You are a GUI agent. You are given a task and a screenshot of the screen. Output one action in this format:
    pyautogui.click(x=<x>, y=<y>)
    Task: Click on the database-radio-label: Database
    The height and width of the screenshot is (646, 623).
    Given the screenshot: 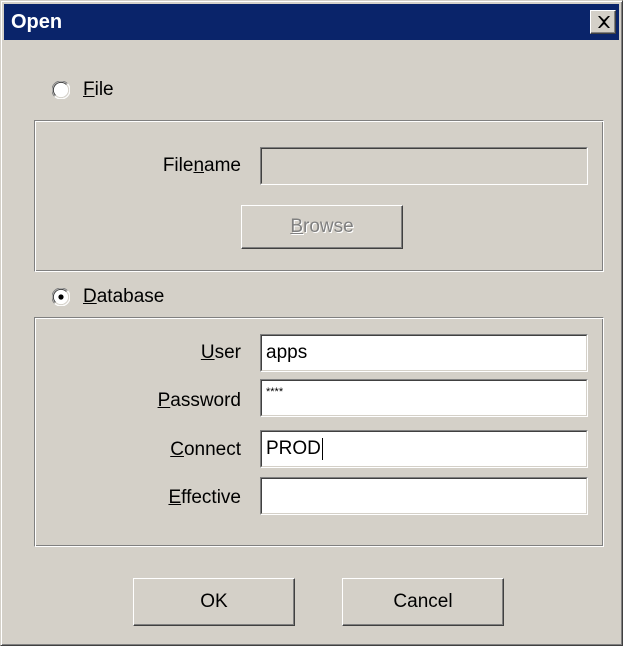 What is the action you would take?
    pyautogui.click(x=123, y=297)
    